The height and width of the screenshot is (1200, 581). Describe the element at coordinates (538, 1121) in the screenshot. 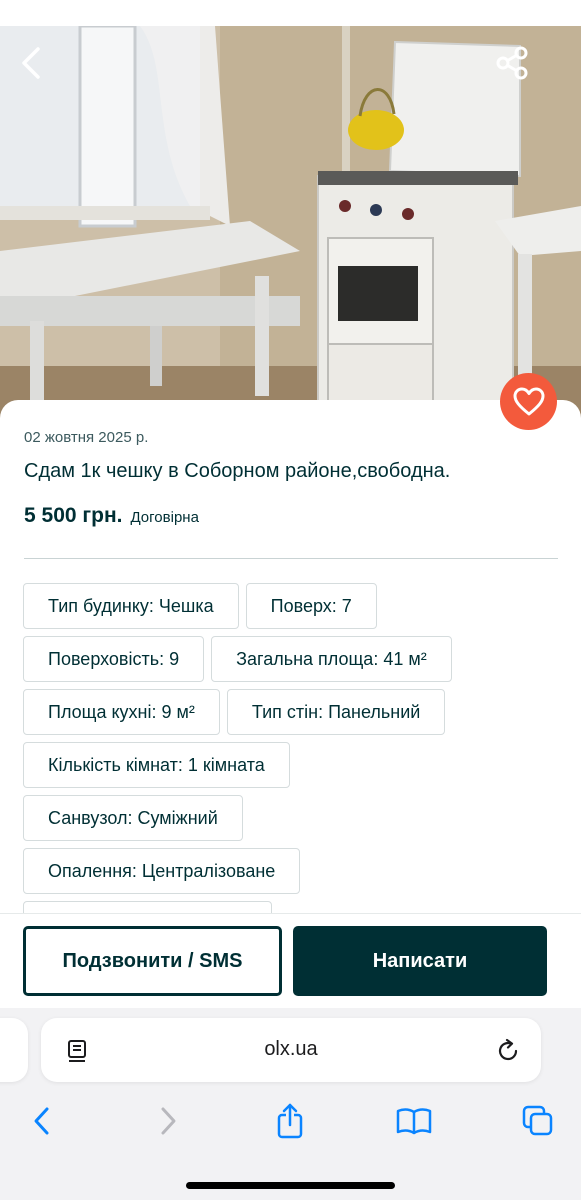

I see `tabs-icon` at that location.